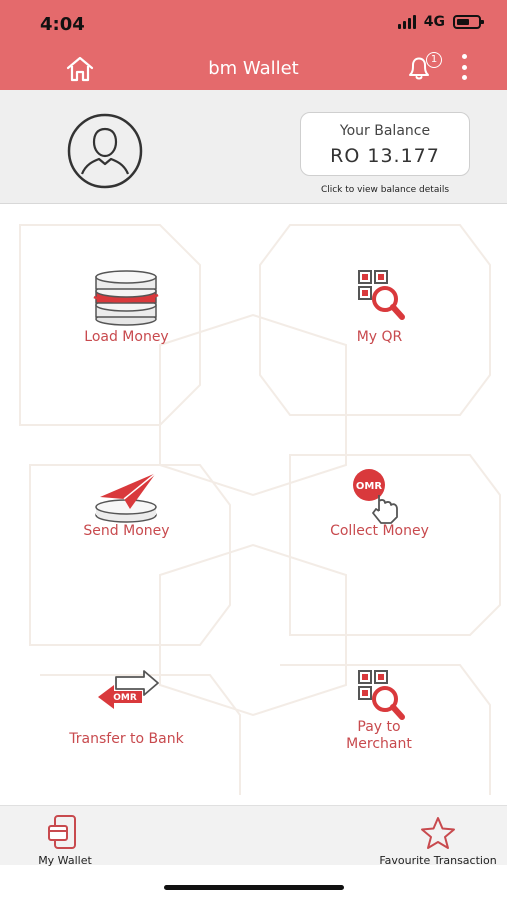 The width and height of the screenshot is (507, 900). I want to click on tile-send-money: Send Money, so click(126, 505).